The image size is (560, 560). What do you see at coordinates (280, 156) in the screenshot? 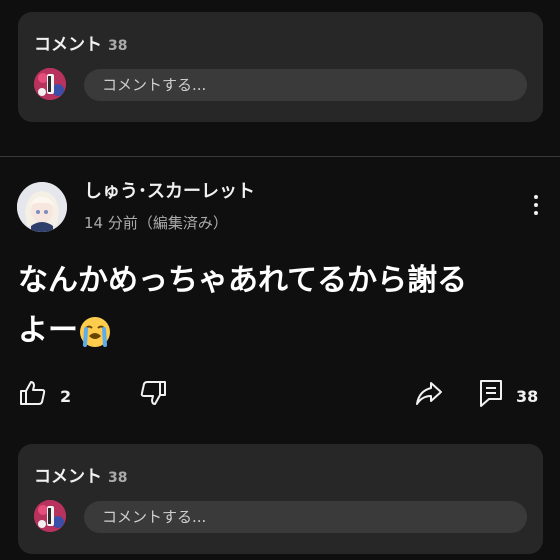
I see `divider` at bounding box center [280, 156].